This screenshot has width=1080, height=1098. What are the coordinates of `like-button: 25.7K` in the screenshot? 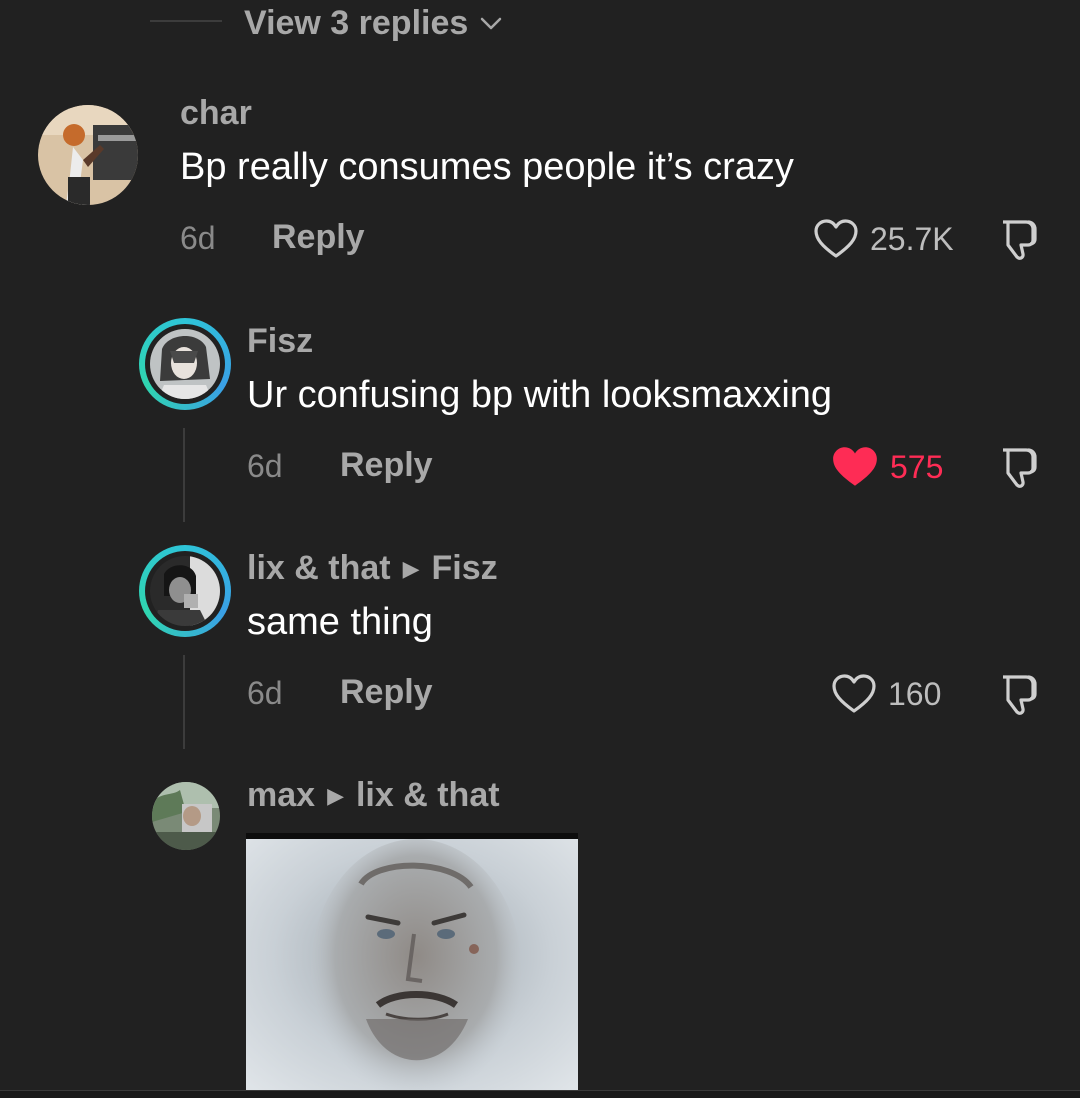 It's located at (883, 239).